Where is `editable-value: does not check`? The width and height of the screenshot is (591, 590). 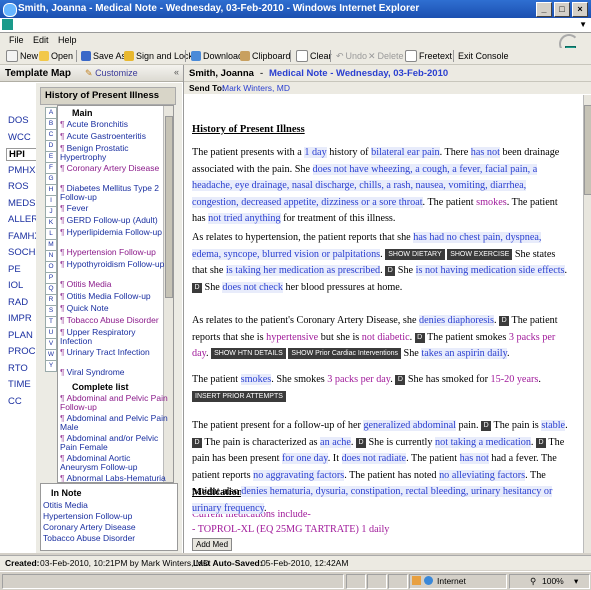
editable-value: does not check is located at coordinates (252, 287).